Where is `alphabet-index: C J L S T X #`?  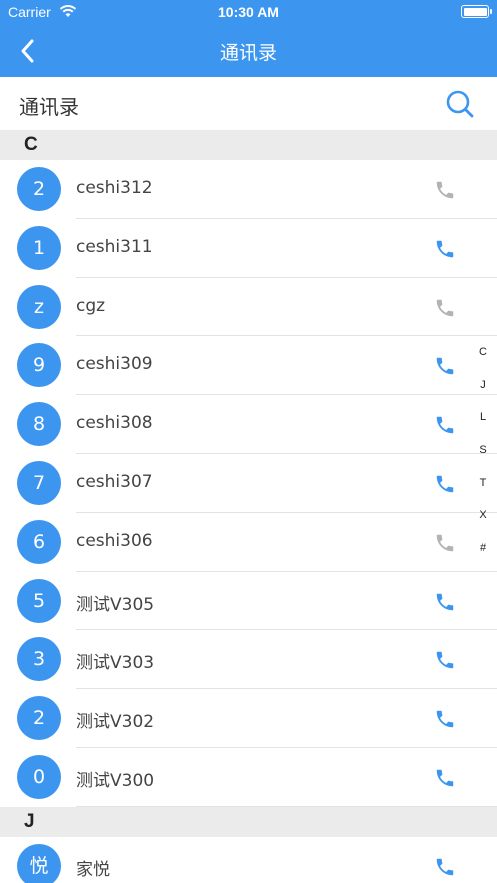 alphabet-index: C J L S T X # is located at coordinates (483, 460).